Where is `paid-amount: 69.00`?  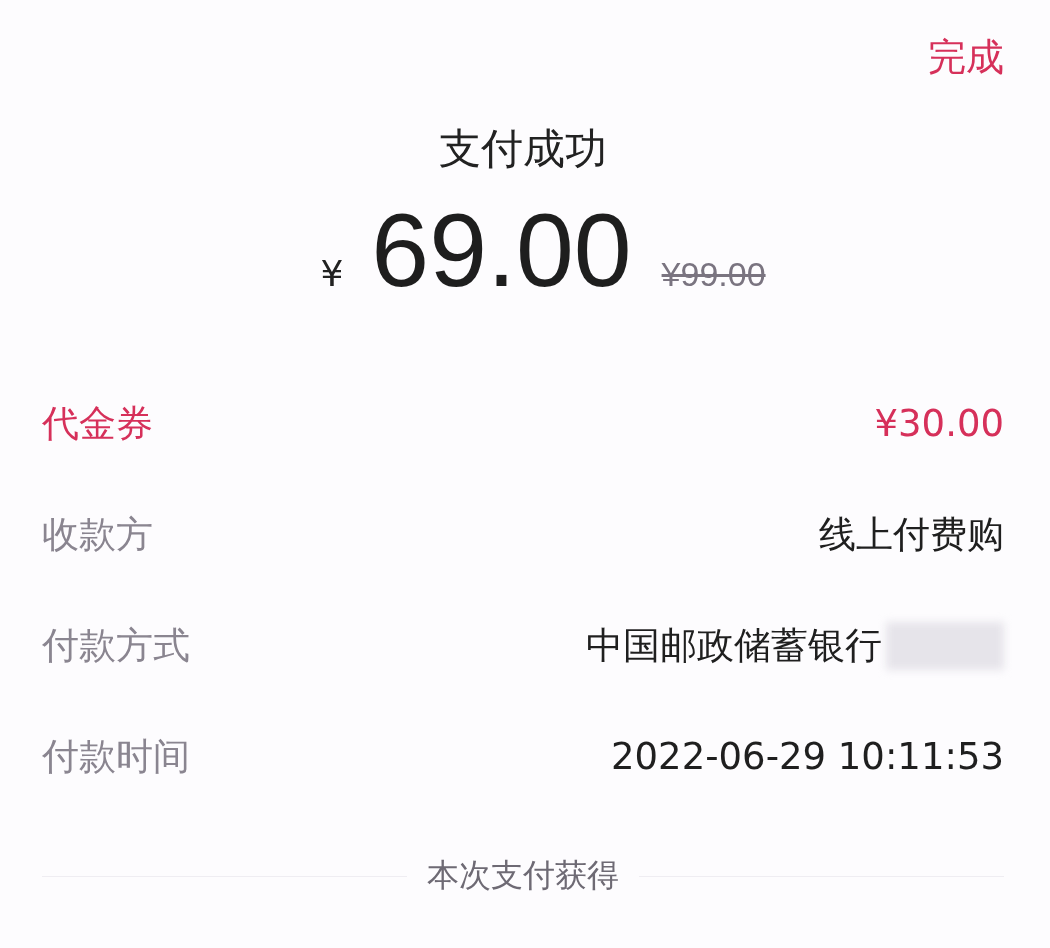 paid-amount: 69.00 is located at coordinates (501, 250).